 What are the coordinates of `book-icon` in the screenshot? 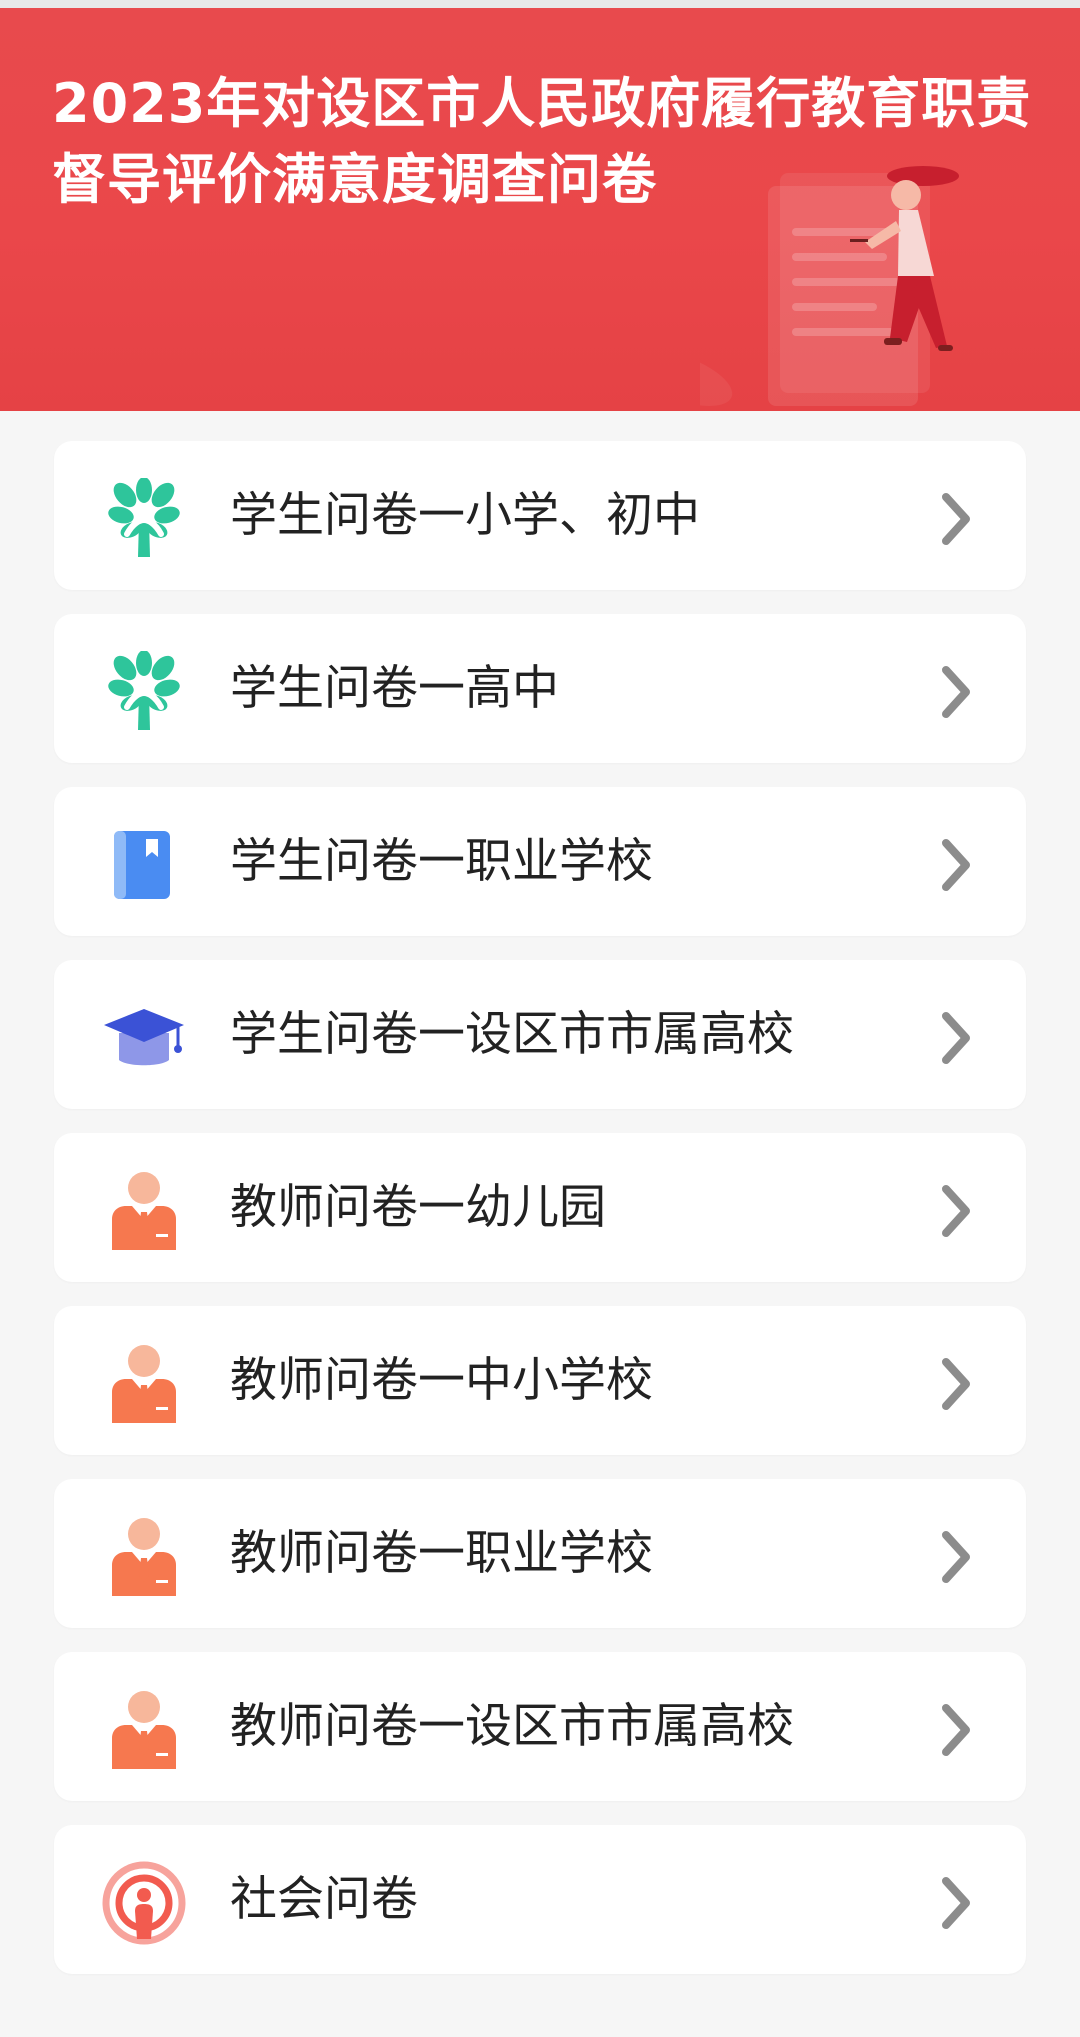 It's located at (144, 865).